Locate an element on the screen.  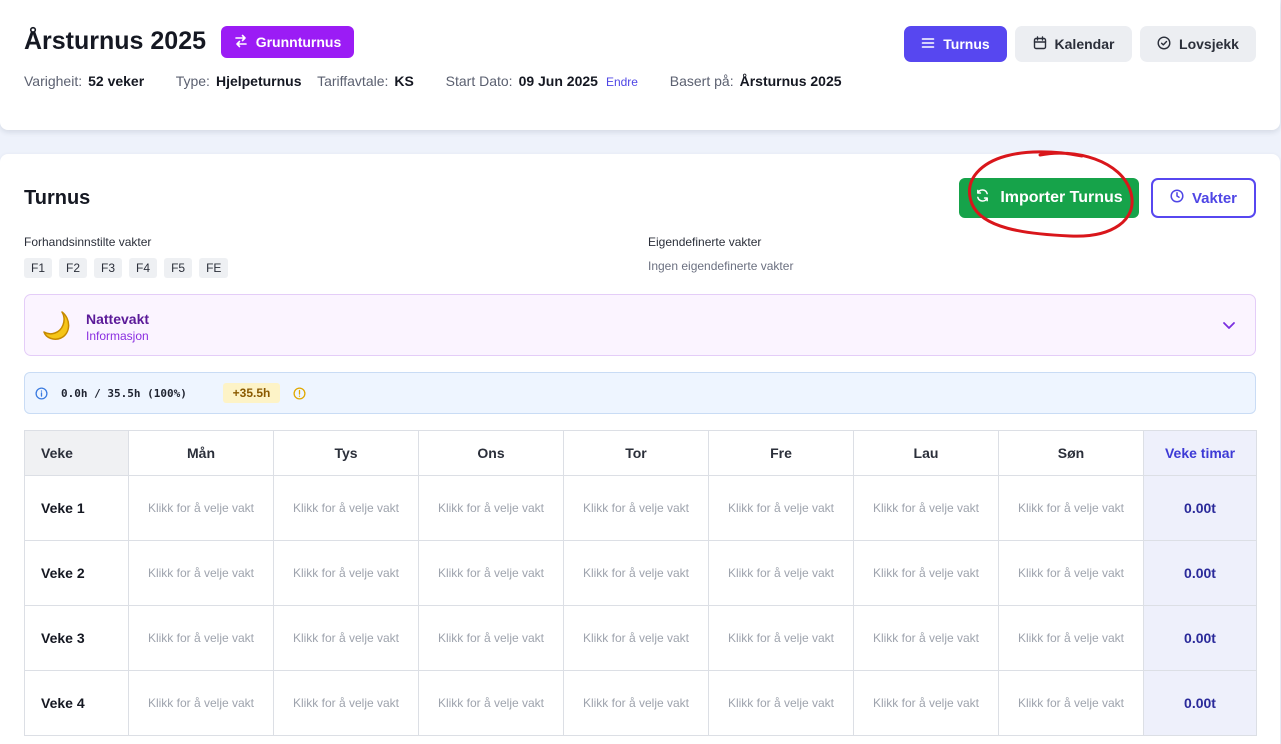
tab-kalendar-label: Kalendar is located at coordinates (1084, 44).